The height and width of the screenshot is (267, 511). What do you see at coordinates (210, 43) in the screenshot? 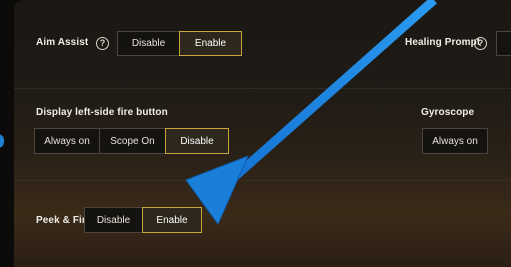
I see `aim-assist-enable-option: Enable` at bounding box center [210, 43].